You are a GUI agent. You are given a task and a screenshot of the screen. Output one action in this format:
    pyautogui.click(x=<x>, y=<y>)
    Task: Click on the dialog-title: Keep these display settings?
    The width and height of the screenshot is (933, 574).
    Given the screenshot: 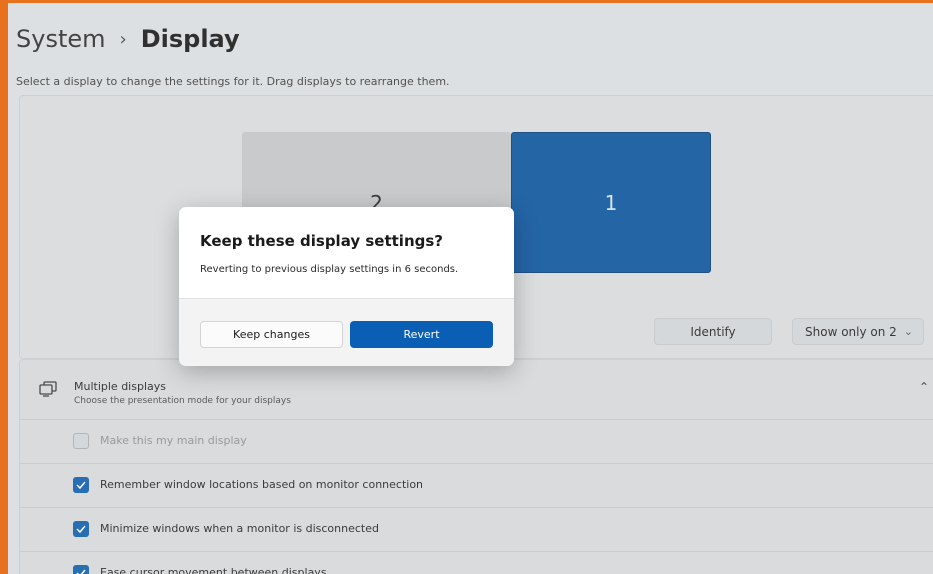 What is the action you would take?
    pyautogui.click(x=321, y=241)
    